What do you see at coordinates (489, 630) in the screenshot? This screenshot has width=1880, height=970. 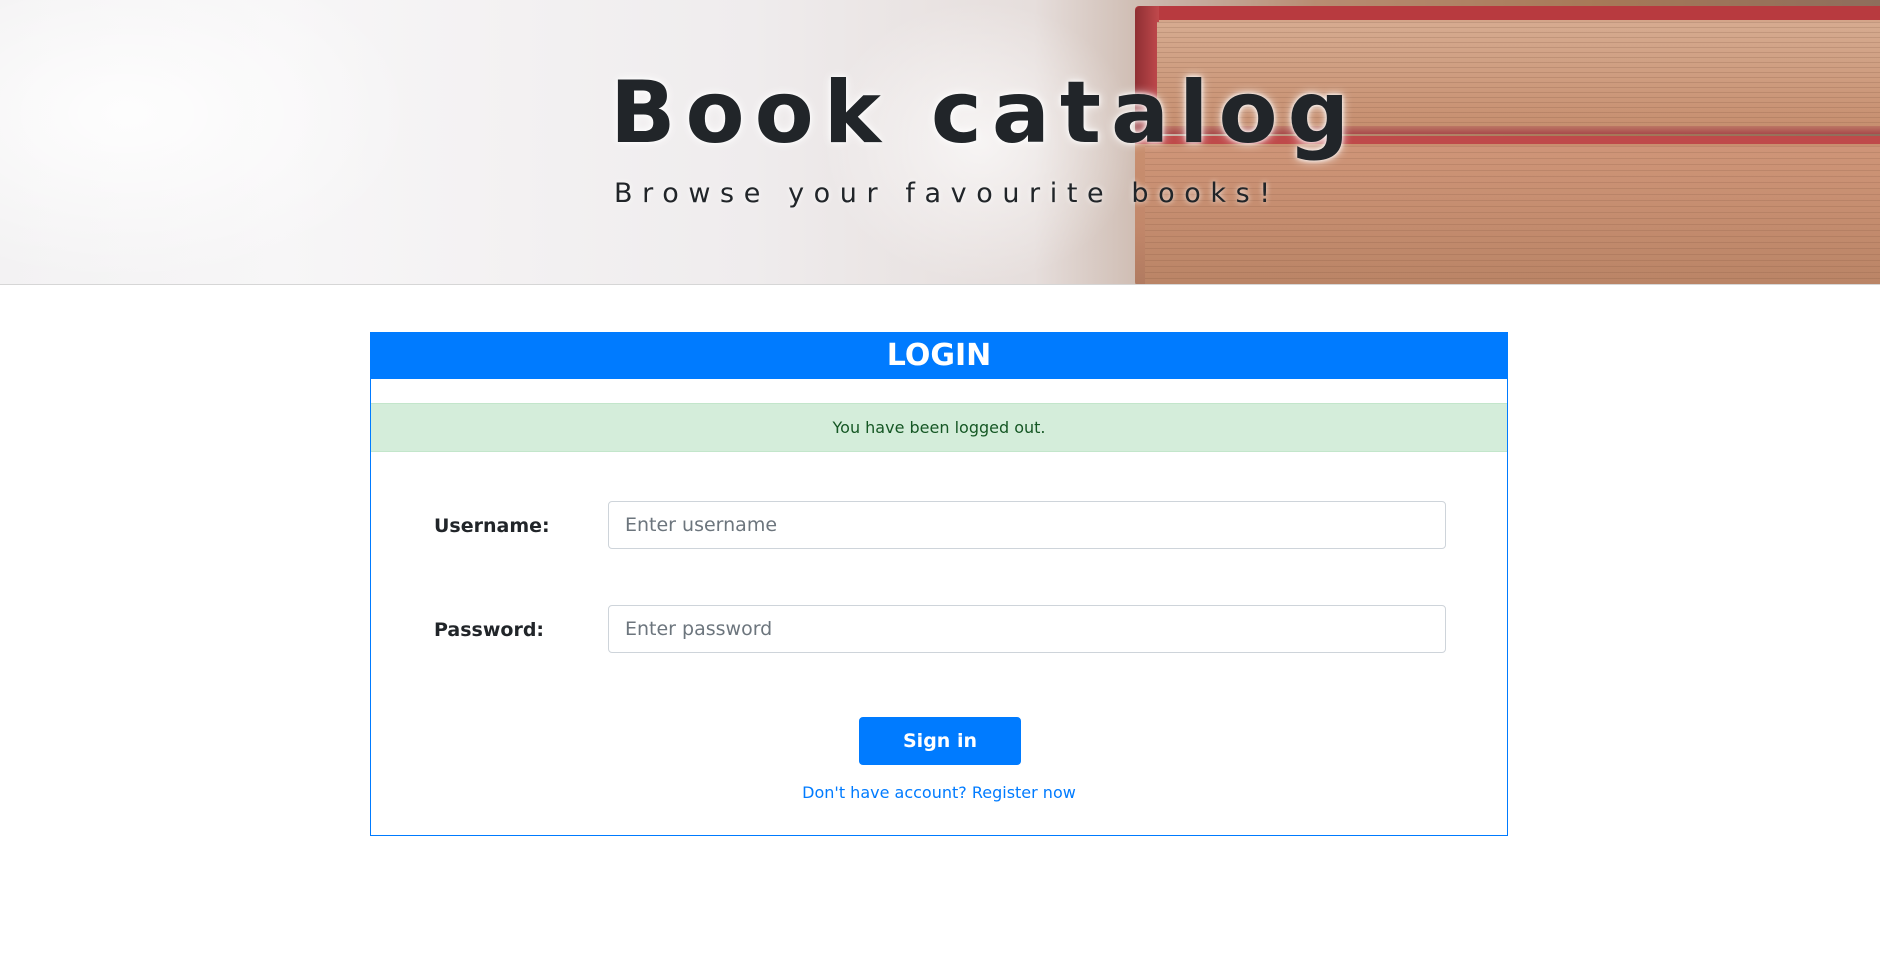 I see `password-label: Password:` at bounding box center [489, 630].